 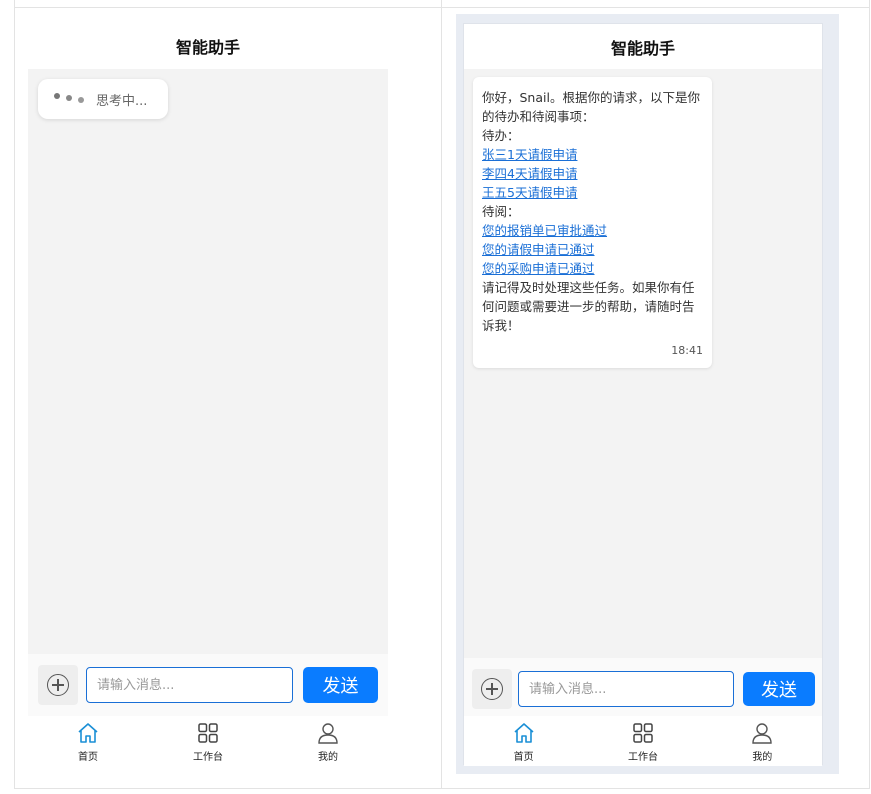 I want to click on toread-link: 您的报销单已审批通过, so click(x=592, y=230).